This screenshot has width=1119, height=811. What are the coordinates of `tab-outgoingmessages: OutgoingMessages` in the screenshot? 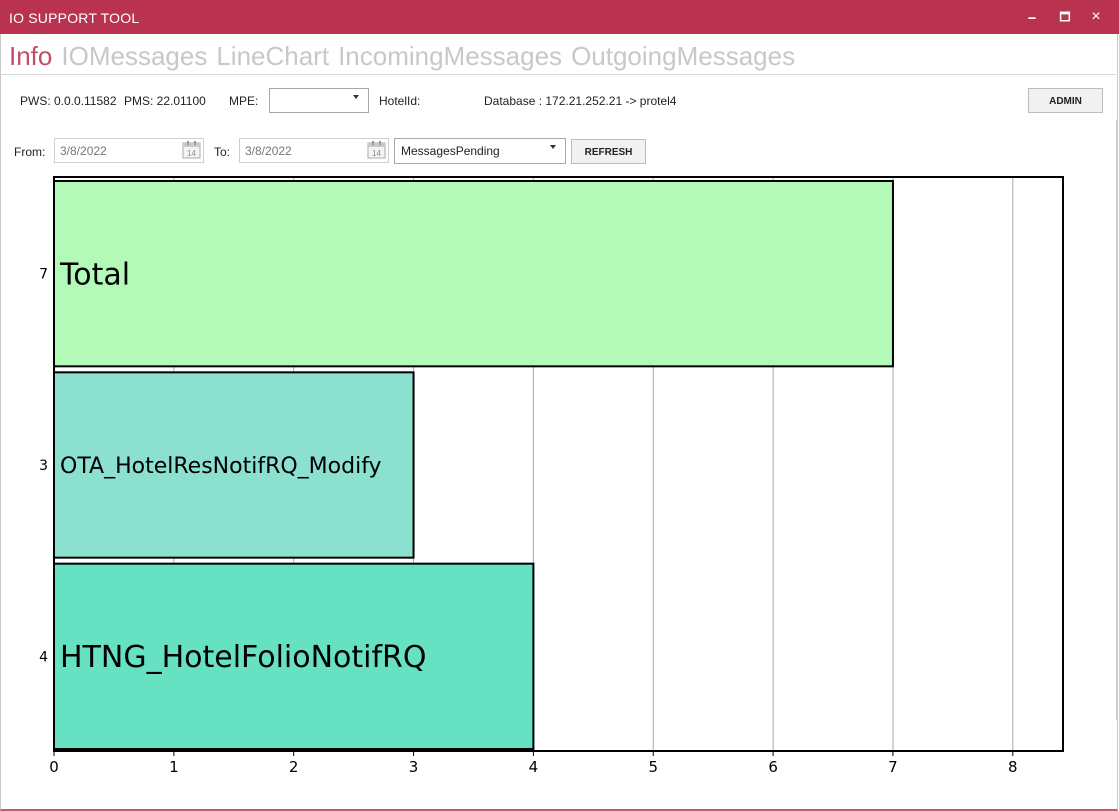 It's located at (683, 56).